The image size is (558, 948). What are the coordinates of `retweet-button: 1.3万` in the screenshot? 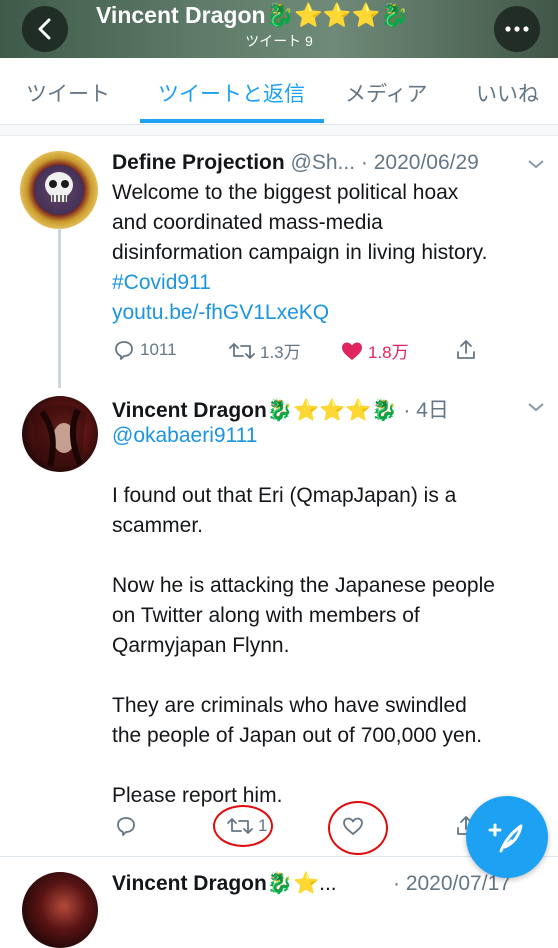 It's located at (264, 350).